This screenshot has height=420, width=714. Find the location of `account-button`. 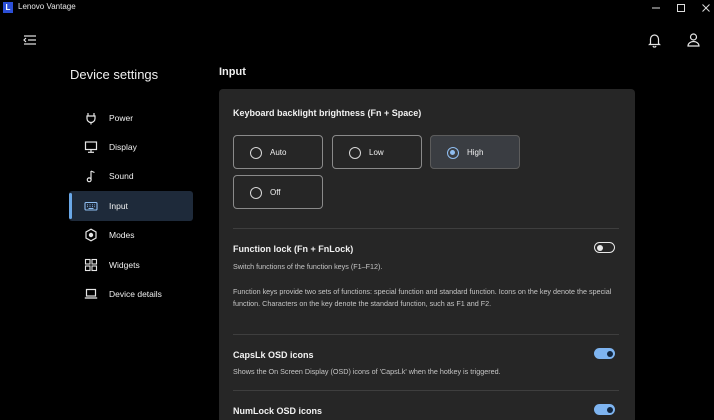

account-button is located at coordinates (693, 40).